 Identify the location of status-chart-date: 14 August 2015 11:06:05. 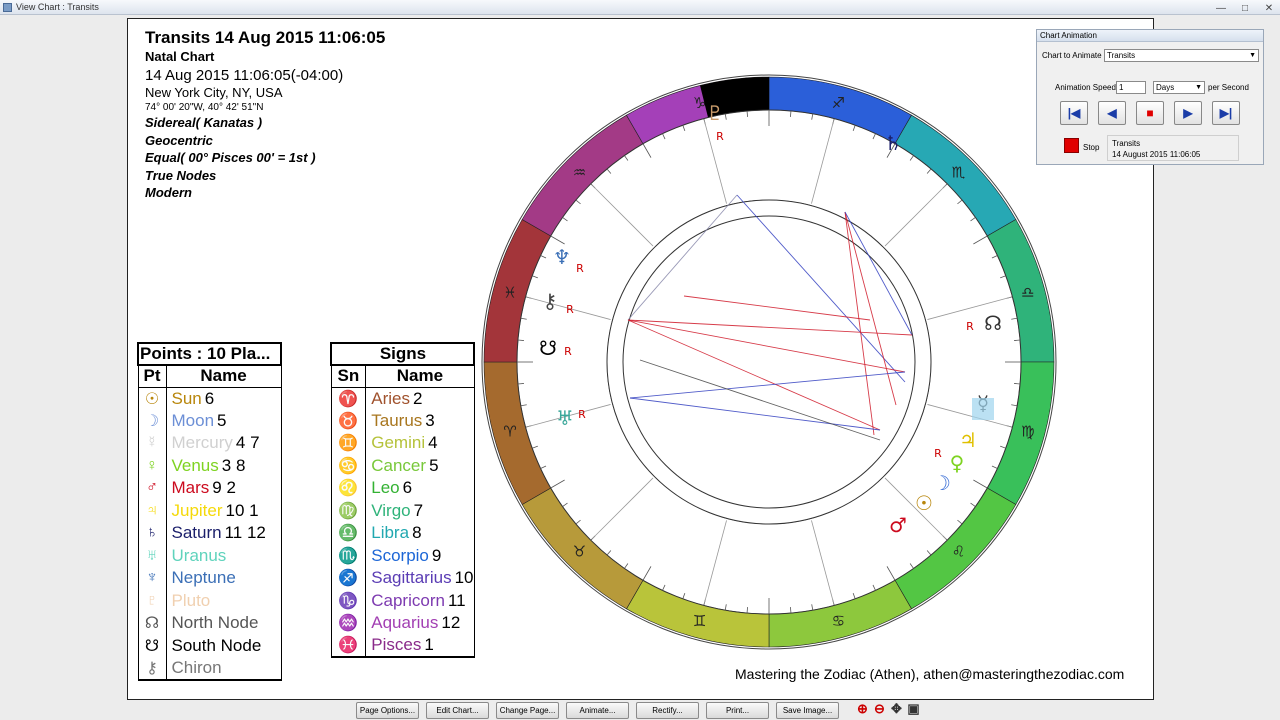
(1156, 154).